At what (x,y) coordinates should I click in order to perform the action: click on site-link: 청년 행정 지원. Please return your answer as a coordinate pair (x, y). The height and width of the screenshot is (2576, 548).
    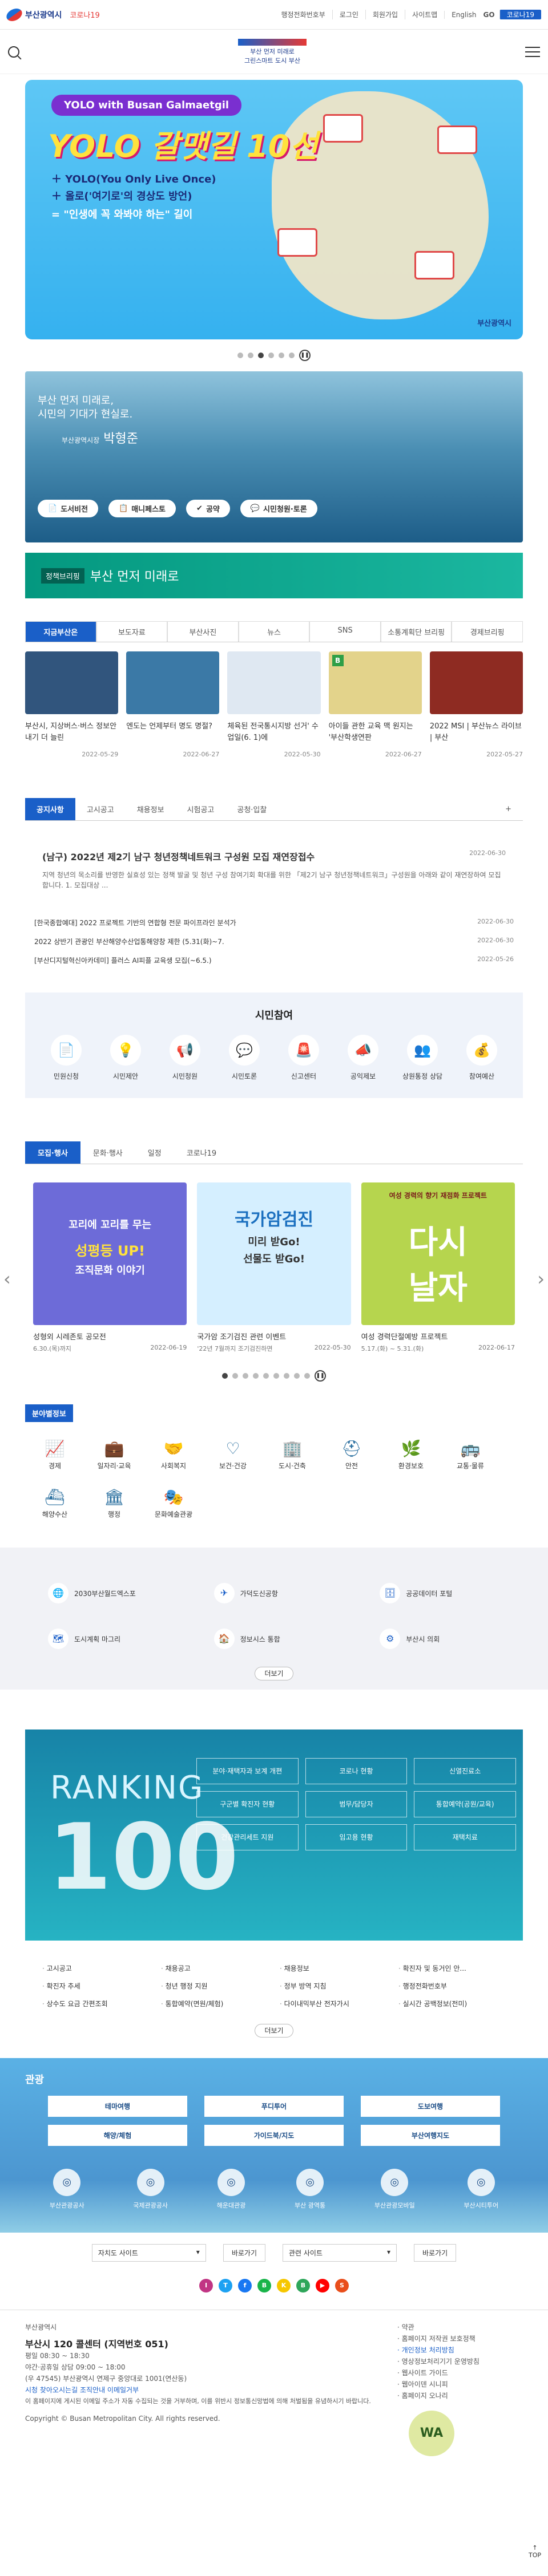
    Looking at the image, I should click on (214, 1986).